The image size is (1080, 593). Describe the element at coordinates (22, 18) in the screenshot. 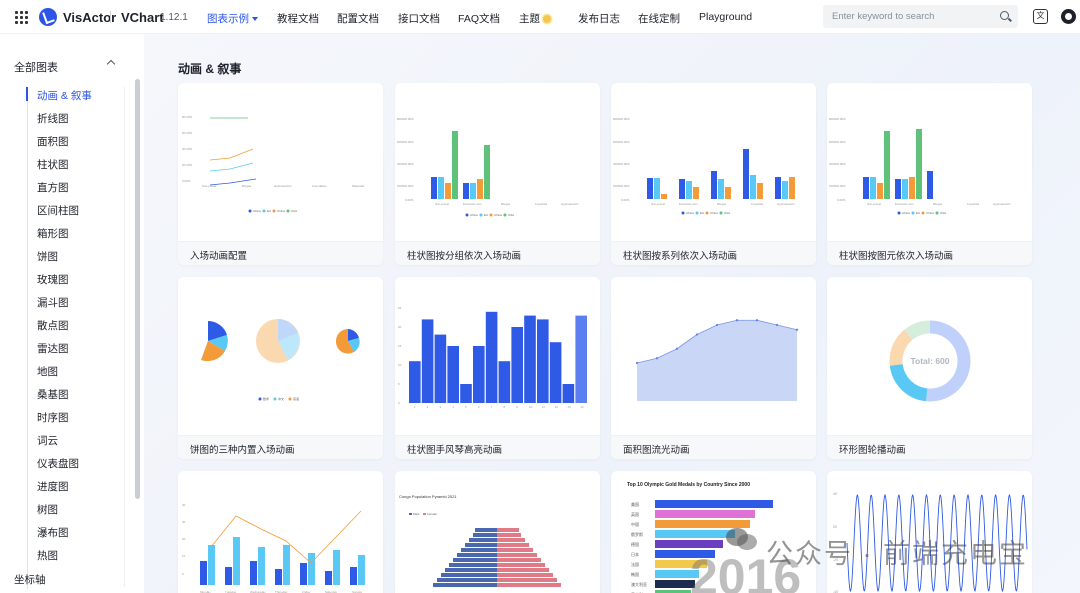

I see `apps-grid-icon` at that location.